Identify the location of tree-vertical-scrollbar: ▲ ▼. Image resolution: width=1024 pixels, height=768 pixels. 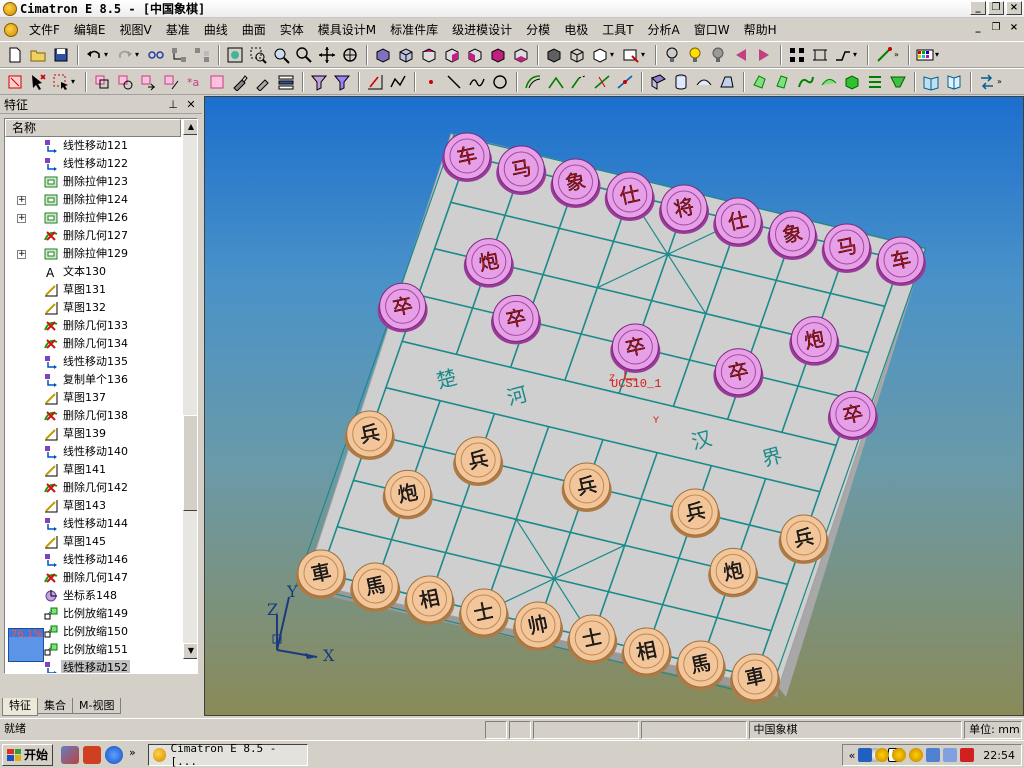
(190, 389).